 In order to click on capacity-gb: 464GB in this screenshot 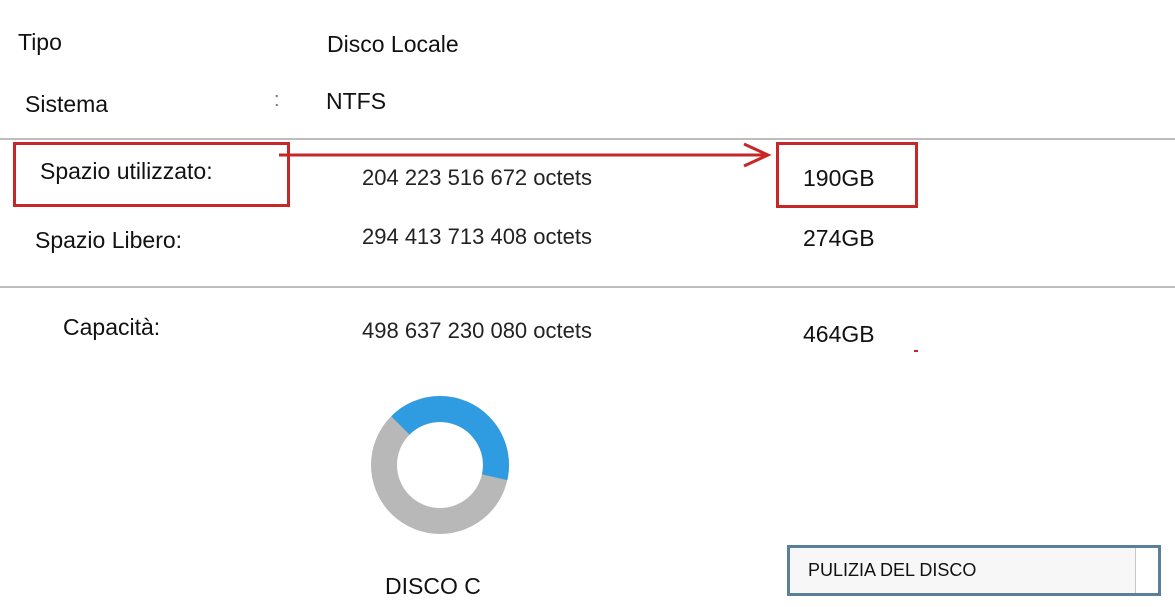, I will do `click(839, 334)`.